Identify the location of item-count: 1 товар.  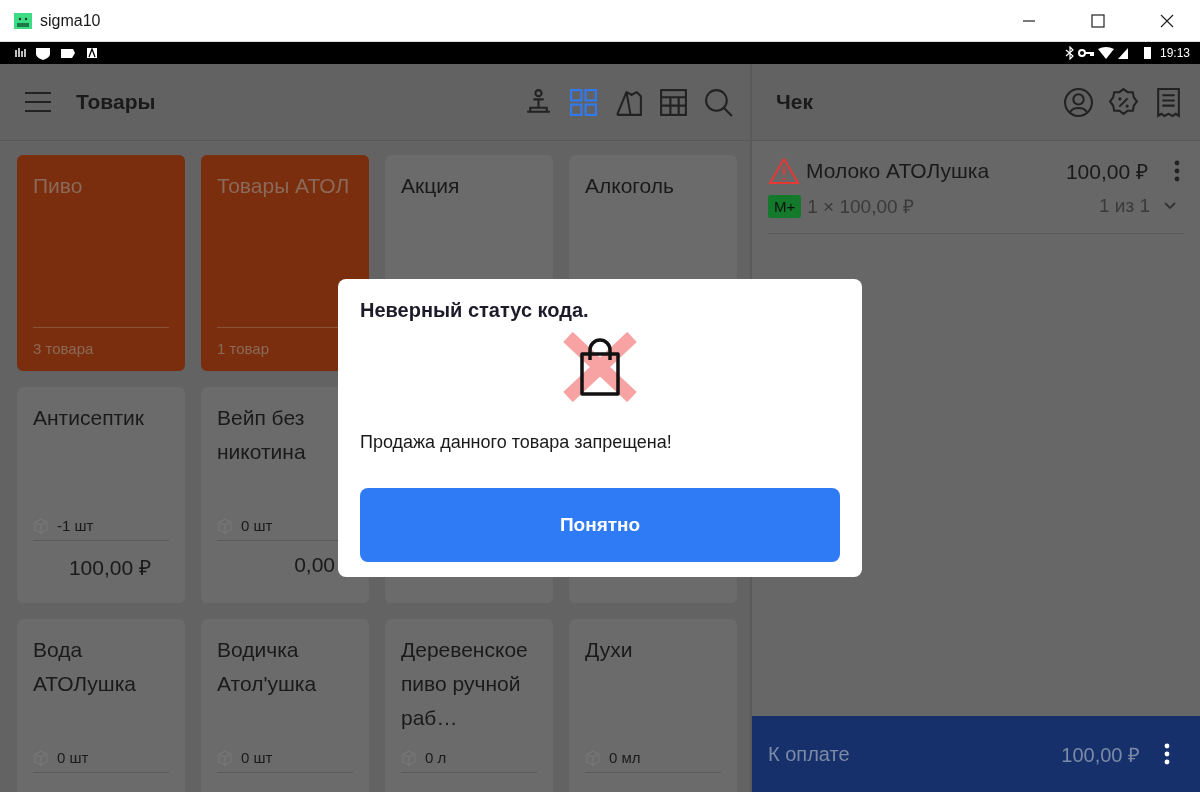
(243, 348).